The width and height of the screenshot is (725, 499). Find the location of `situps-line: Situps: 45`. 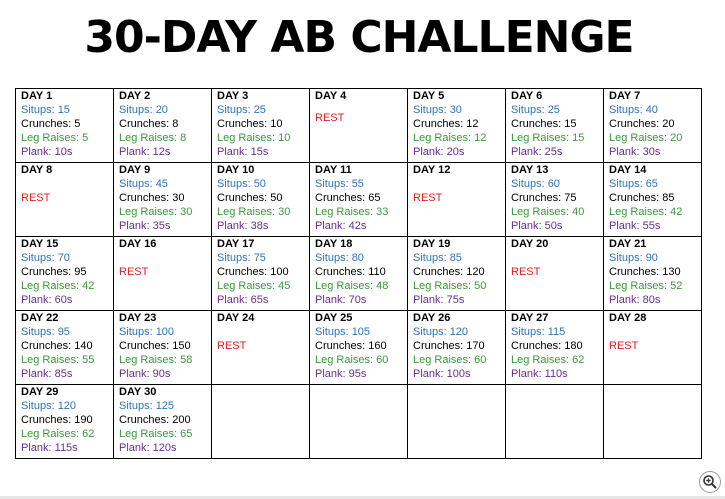

situps-line: Situps: 45 is located at coordinates (165, 184).